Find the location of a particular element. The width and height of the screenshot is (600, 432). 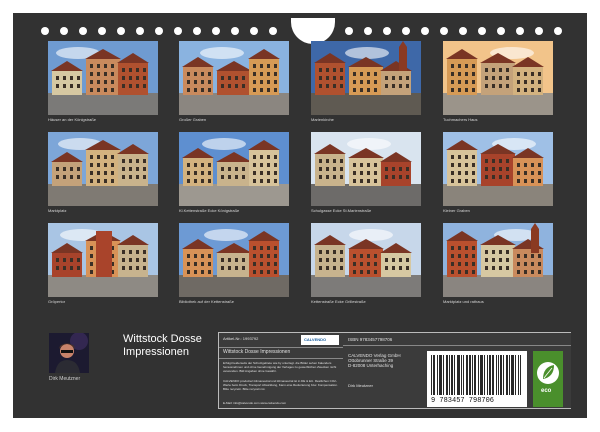

eco-badge: eco is located at coordinates (548, 379).